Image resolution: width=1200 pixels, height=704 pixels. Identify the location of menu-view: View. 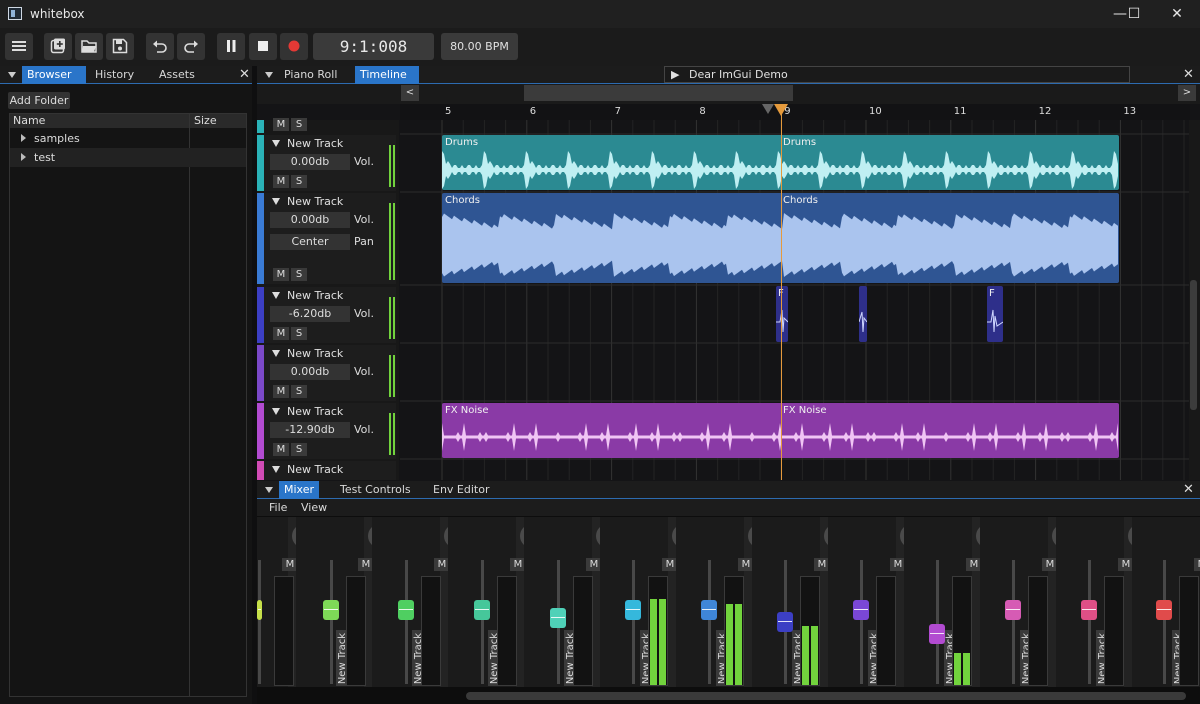
(314, 507).